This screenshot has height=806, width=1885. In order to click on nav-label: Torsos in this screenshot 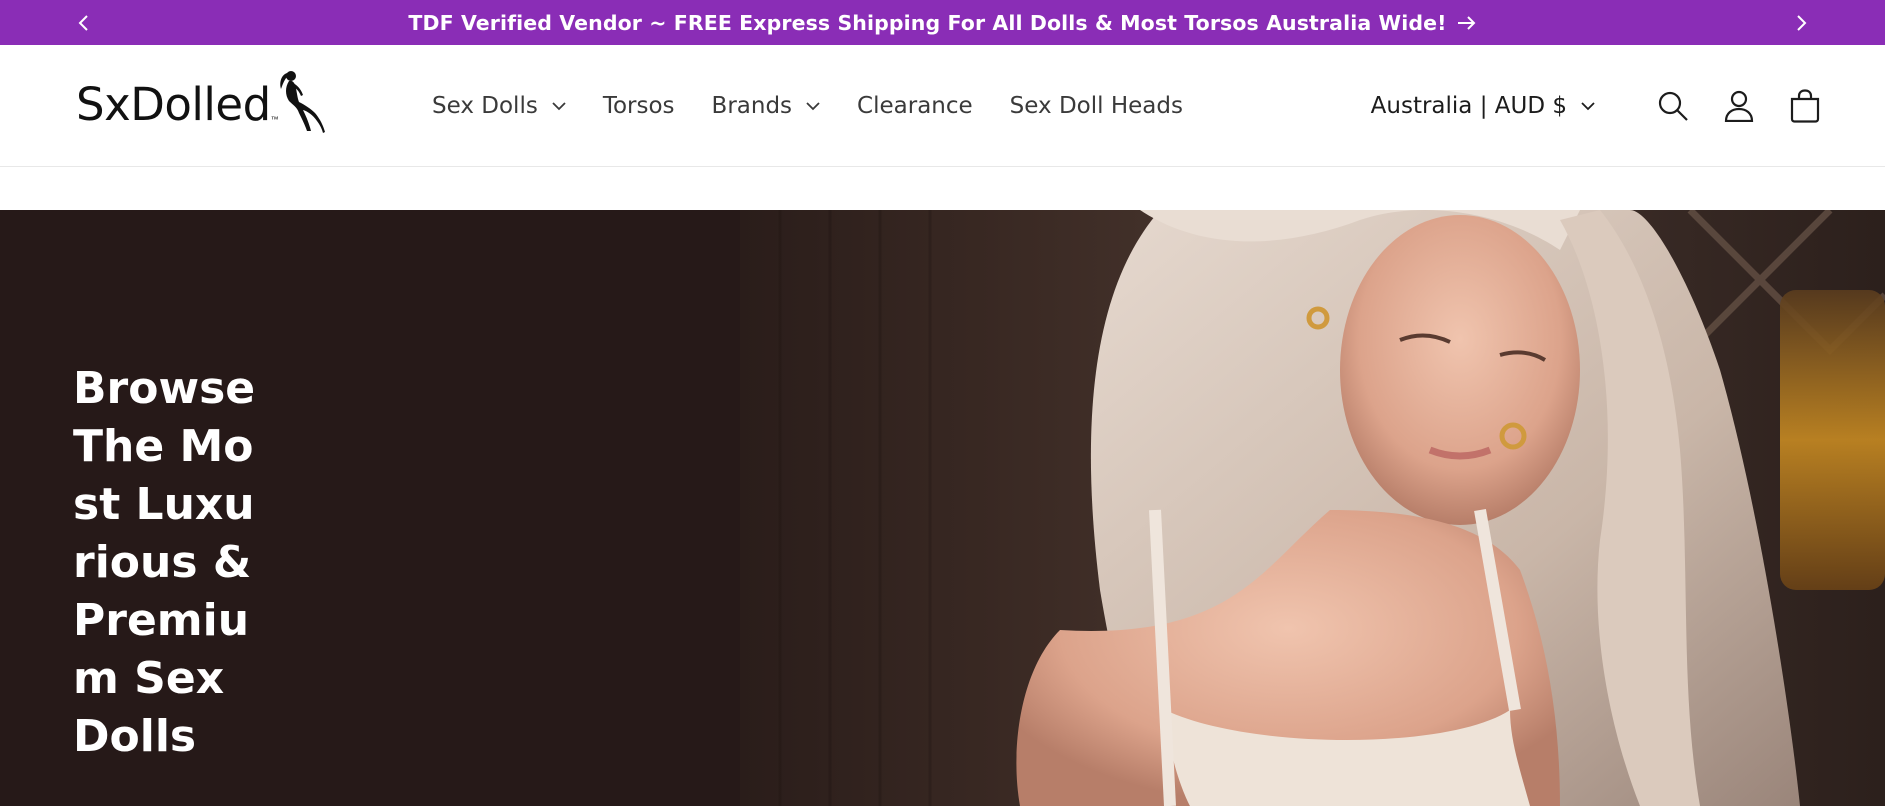, I will do `click(638, 106)`.